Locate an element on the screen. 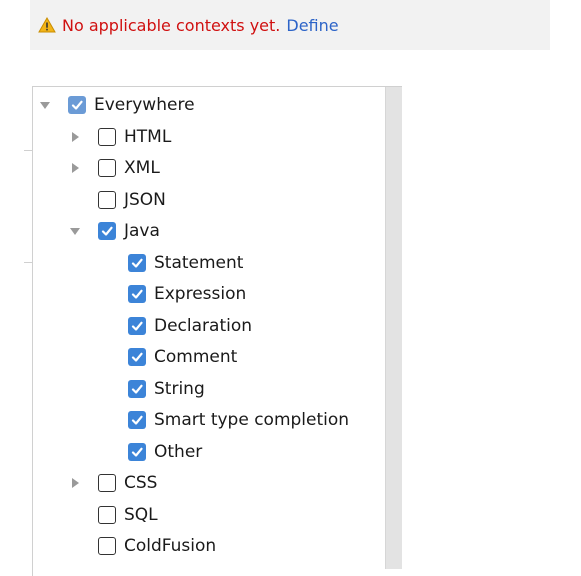 Image resolution: width=581 pixels, height=576 pixels. tree-row: SQL is located at coordinates (113, 515).